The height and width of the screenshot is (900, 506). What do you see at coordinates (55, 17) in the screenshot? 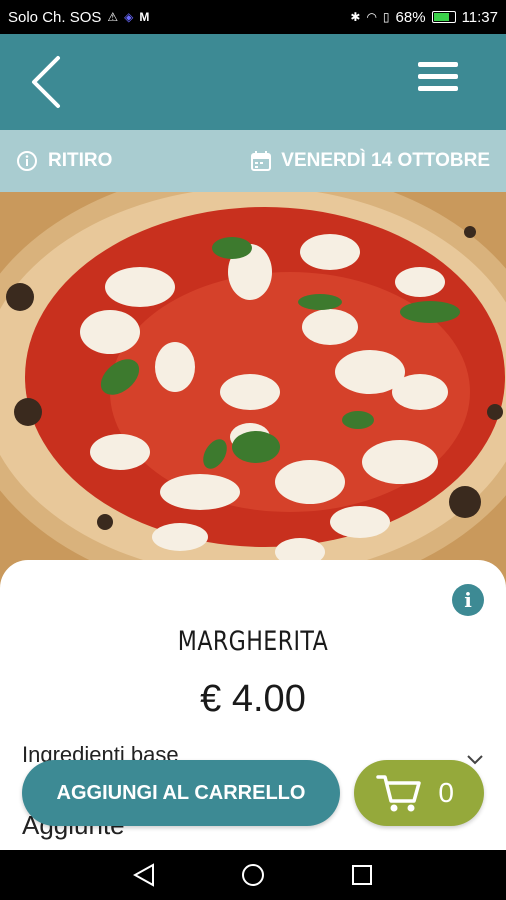
I see `carrier-label: Solo Ch. SOS` at bounding box center [55, 17].